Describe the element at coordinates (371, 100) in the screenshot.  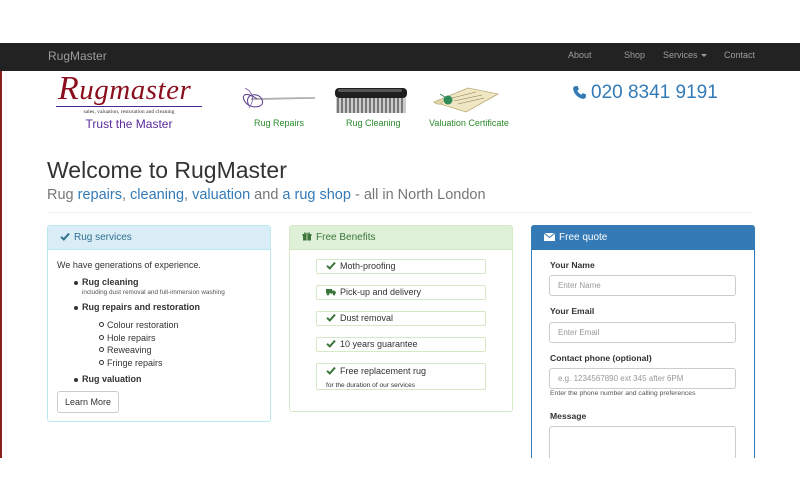
I see `brush-icon` at that location.